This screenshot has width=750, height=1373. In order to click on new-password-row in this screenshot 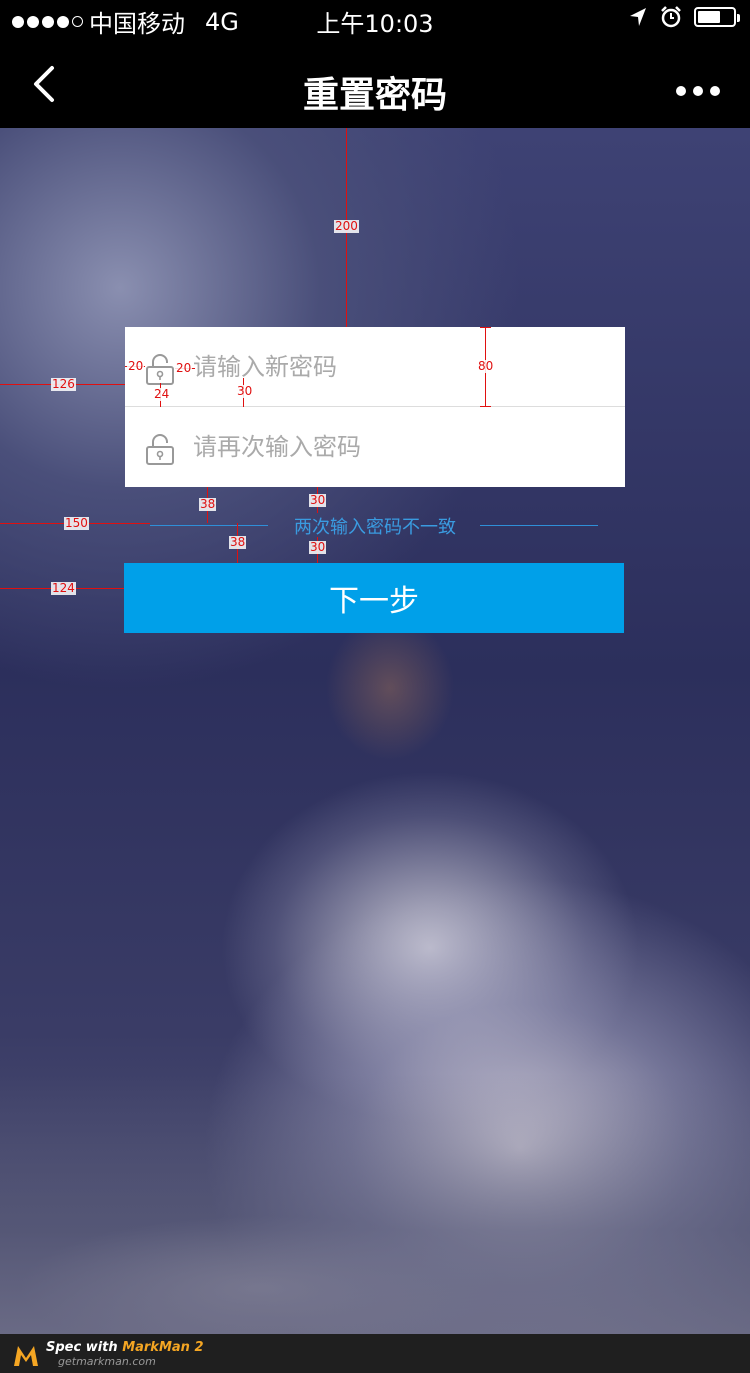, I will do `click(375, 367)`.